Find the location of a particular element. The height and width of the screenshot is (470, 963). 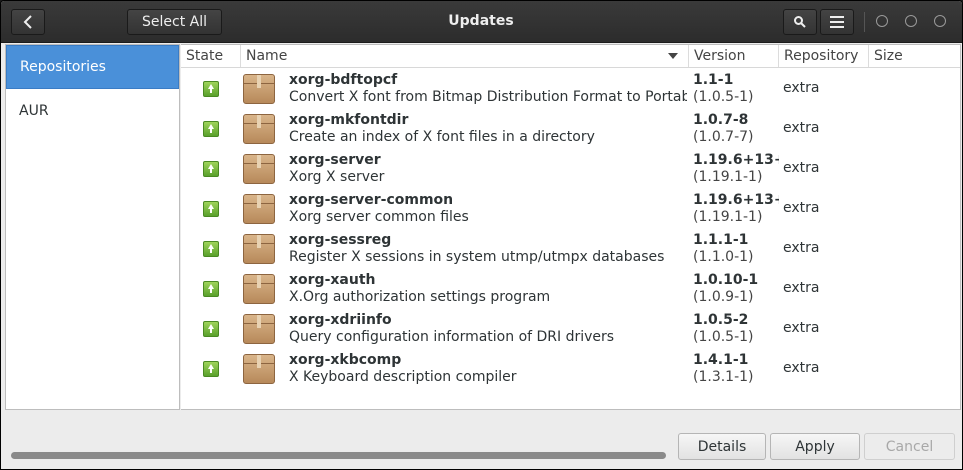

minimize-icon is located at coordinates (882, 21).